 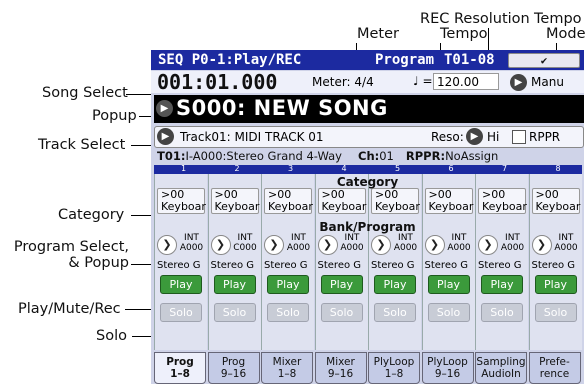 I want to click on callout-tempo-mode-1: Tempo, so click(x=558, y=19).